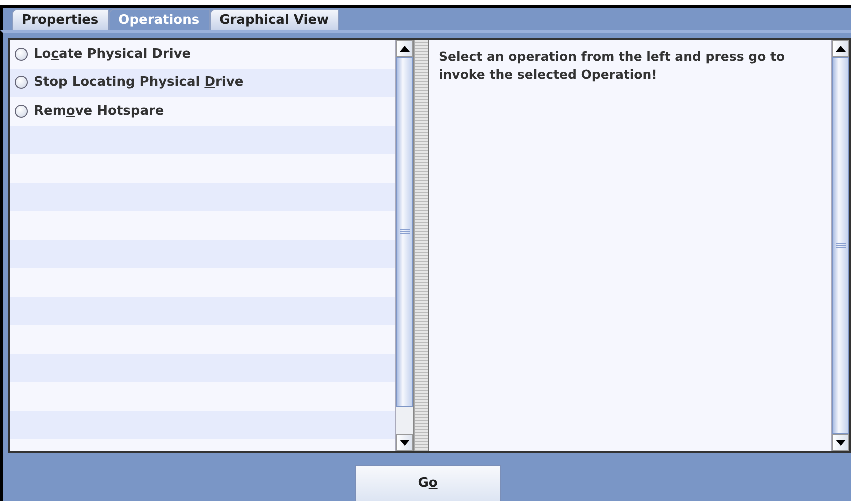 The width and height of the screenshot is (851, 501). What do you see at coordinates (612, 66) in the screenshot?
I see `description-text: Select an operation from the left and press go to invoke the selected Operation!` at bounding box center [612, 66].